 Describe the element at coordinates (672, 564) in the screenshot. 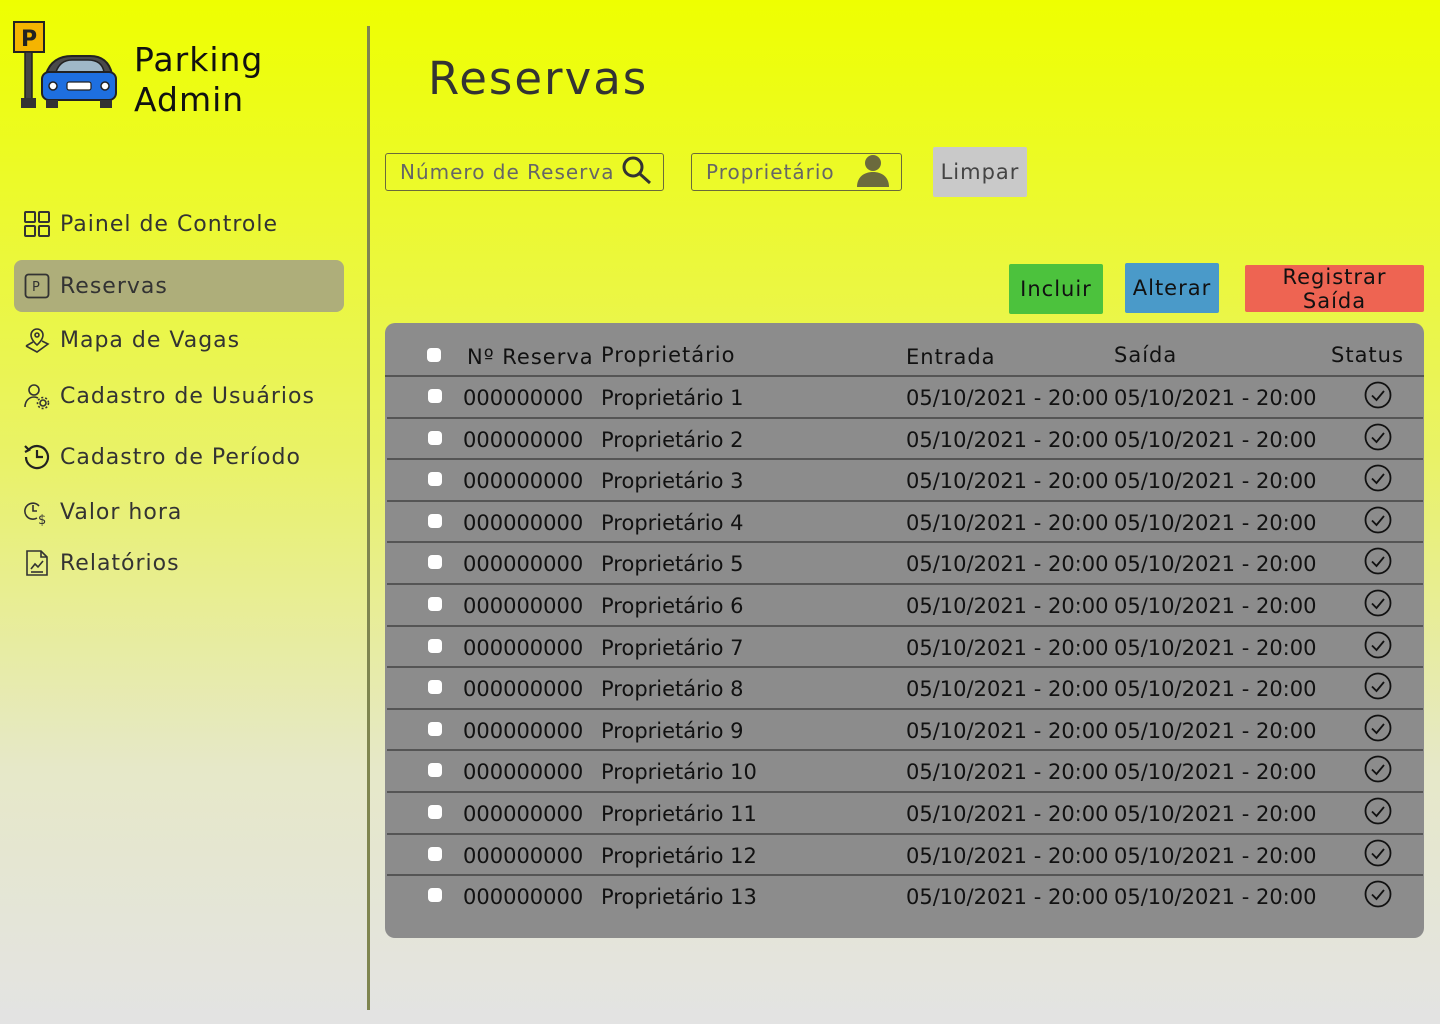

I see `cell-owner: Proprietário 5` at that location.